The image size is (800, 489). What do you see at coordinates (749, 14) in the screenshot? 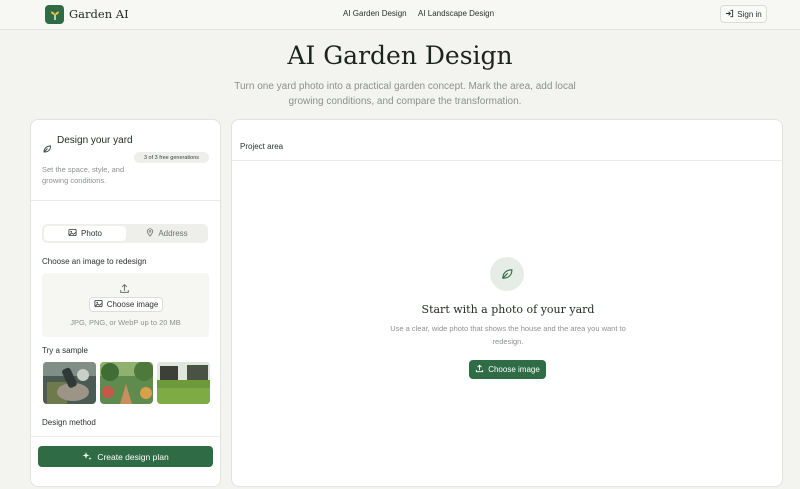
I see `sign-in-label: Sign in` at bounding box center [749, 14].